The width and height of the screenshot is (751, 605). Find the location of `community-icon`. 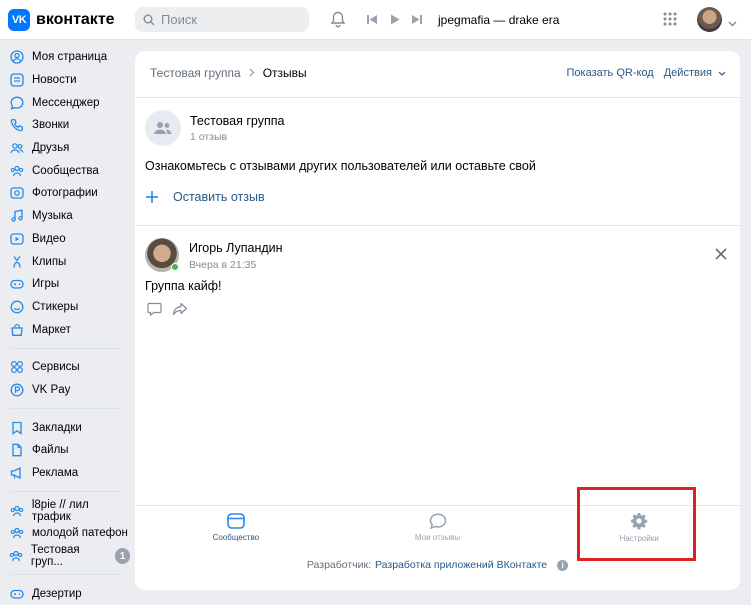

community-icon is located at coordinates (236, 520).